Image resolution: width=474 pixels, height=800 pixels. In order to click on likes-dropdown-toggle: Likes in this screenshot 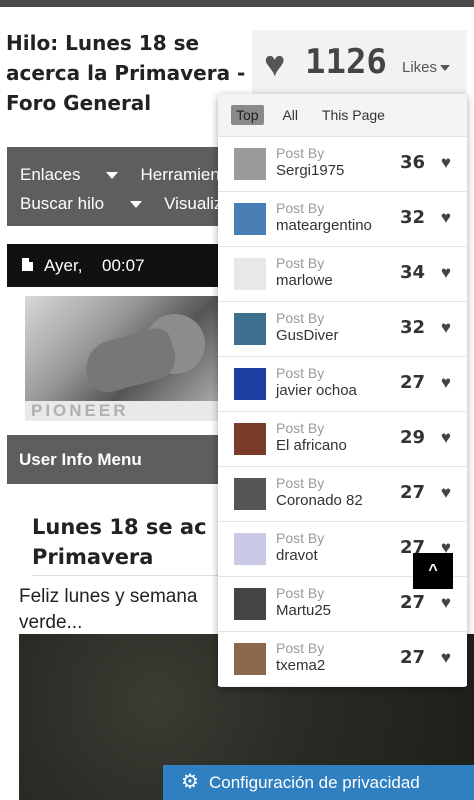, I will do `click(426, 67)`.